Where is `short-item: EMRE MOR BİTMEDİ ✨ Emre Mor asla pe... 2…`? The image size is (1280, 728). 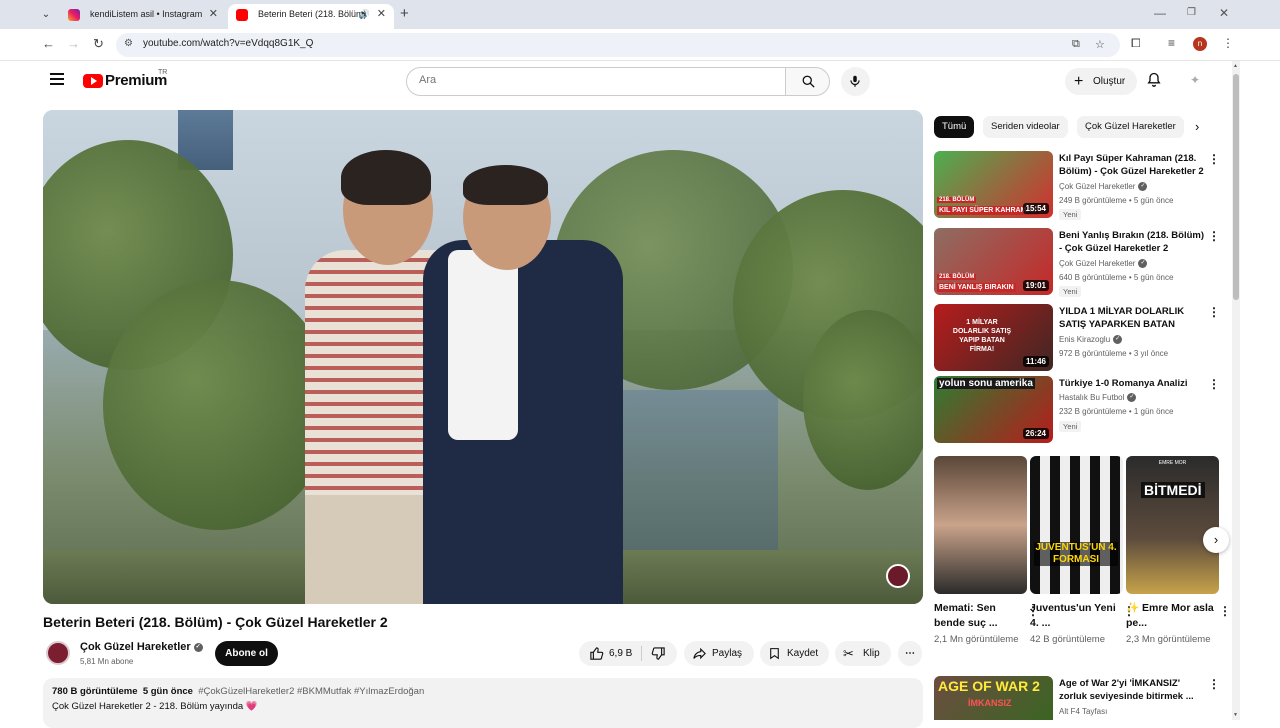
short-item: EMRE MOR BİTMEDİ ✨ Emre Mor asla pe... 2… is located at coordinates (1178, 551).